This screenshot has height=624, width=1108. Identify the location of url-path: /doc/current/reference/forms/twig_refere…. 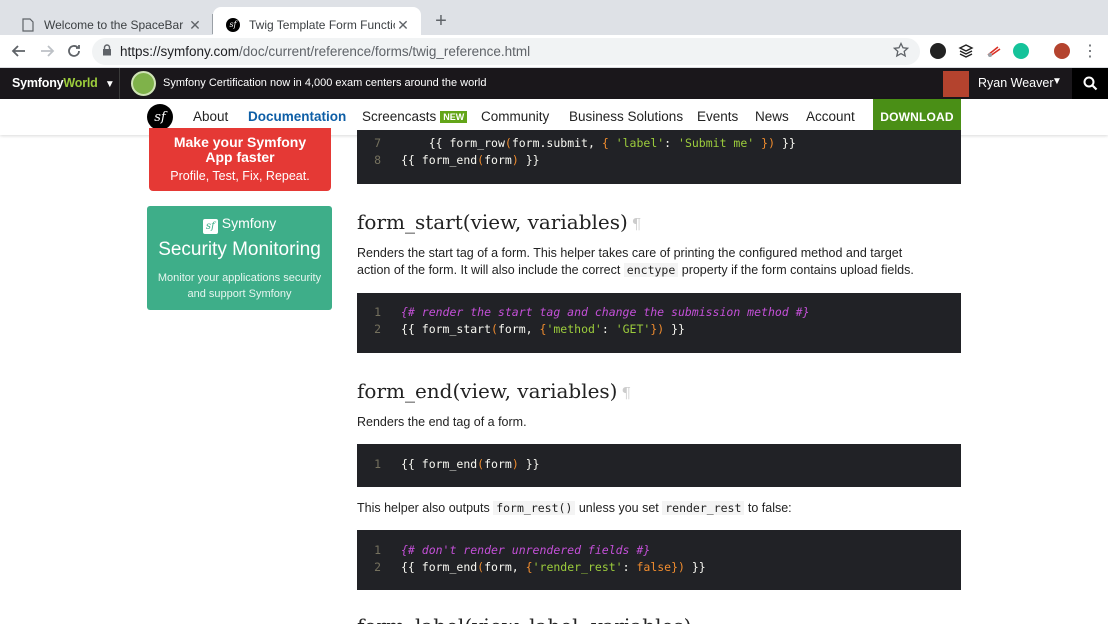
(385, 51).